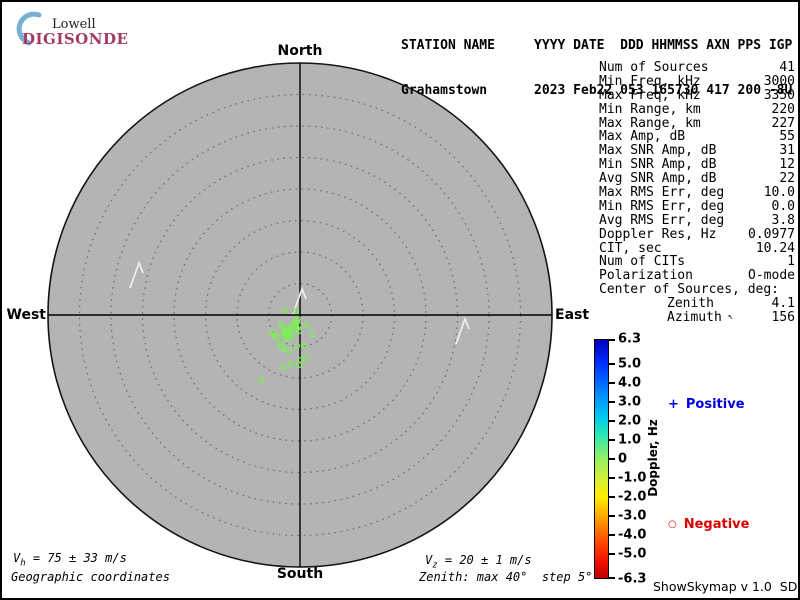 This screenshot has width=800, height=600. Describe the element at coordinates (779, 95) in the screenshot. I see `parameter-value: 3350` at that location.